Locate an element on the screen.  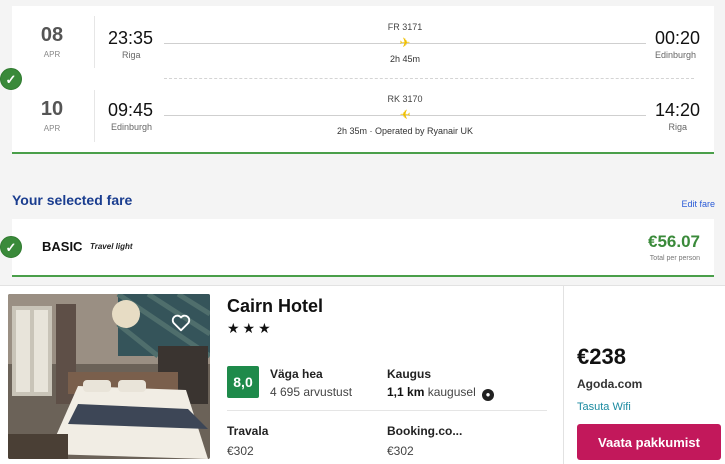
return-duration: 2h 35m · Operated by Ryanair UK is located at coordinates (405, 131).